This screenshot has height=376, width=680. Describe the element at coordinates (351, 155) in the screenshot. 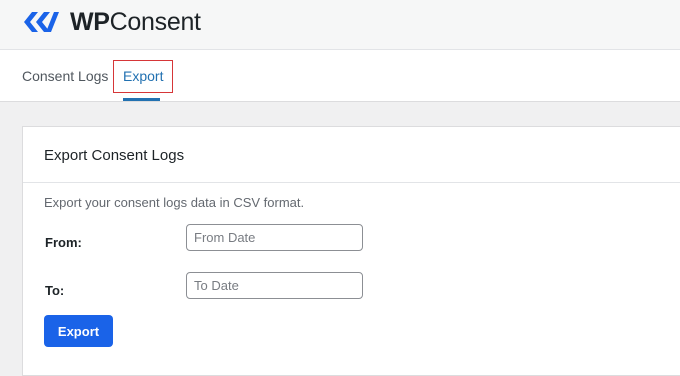

I see `card-title: Export Consent Logs` at that location.